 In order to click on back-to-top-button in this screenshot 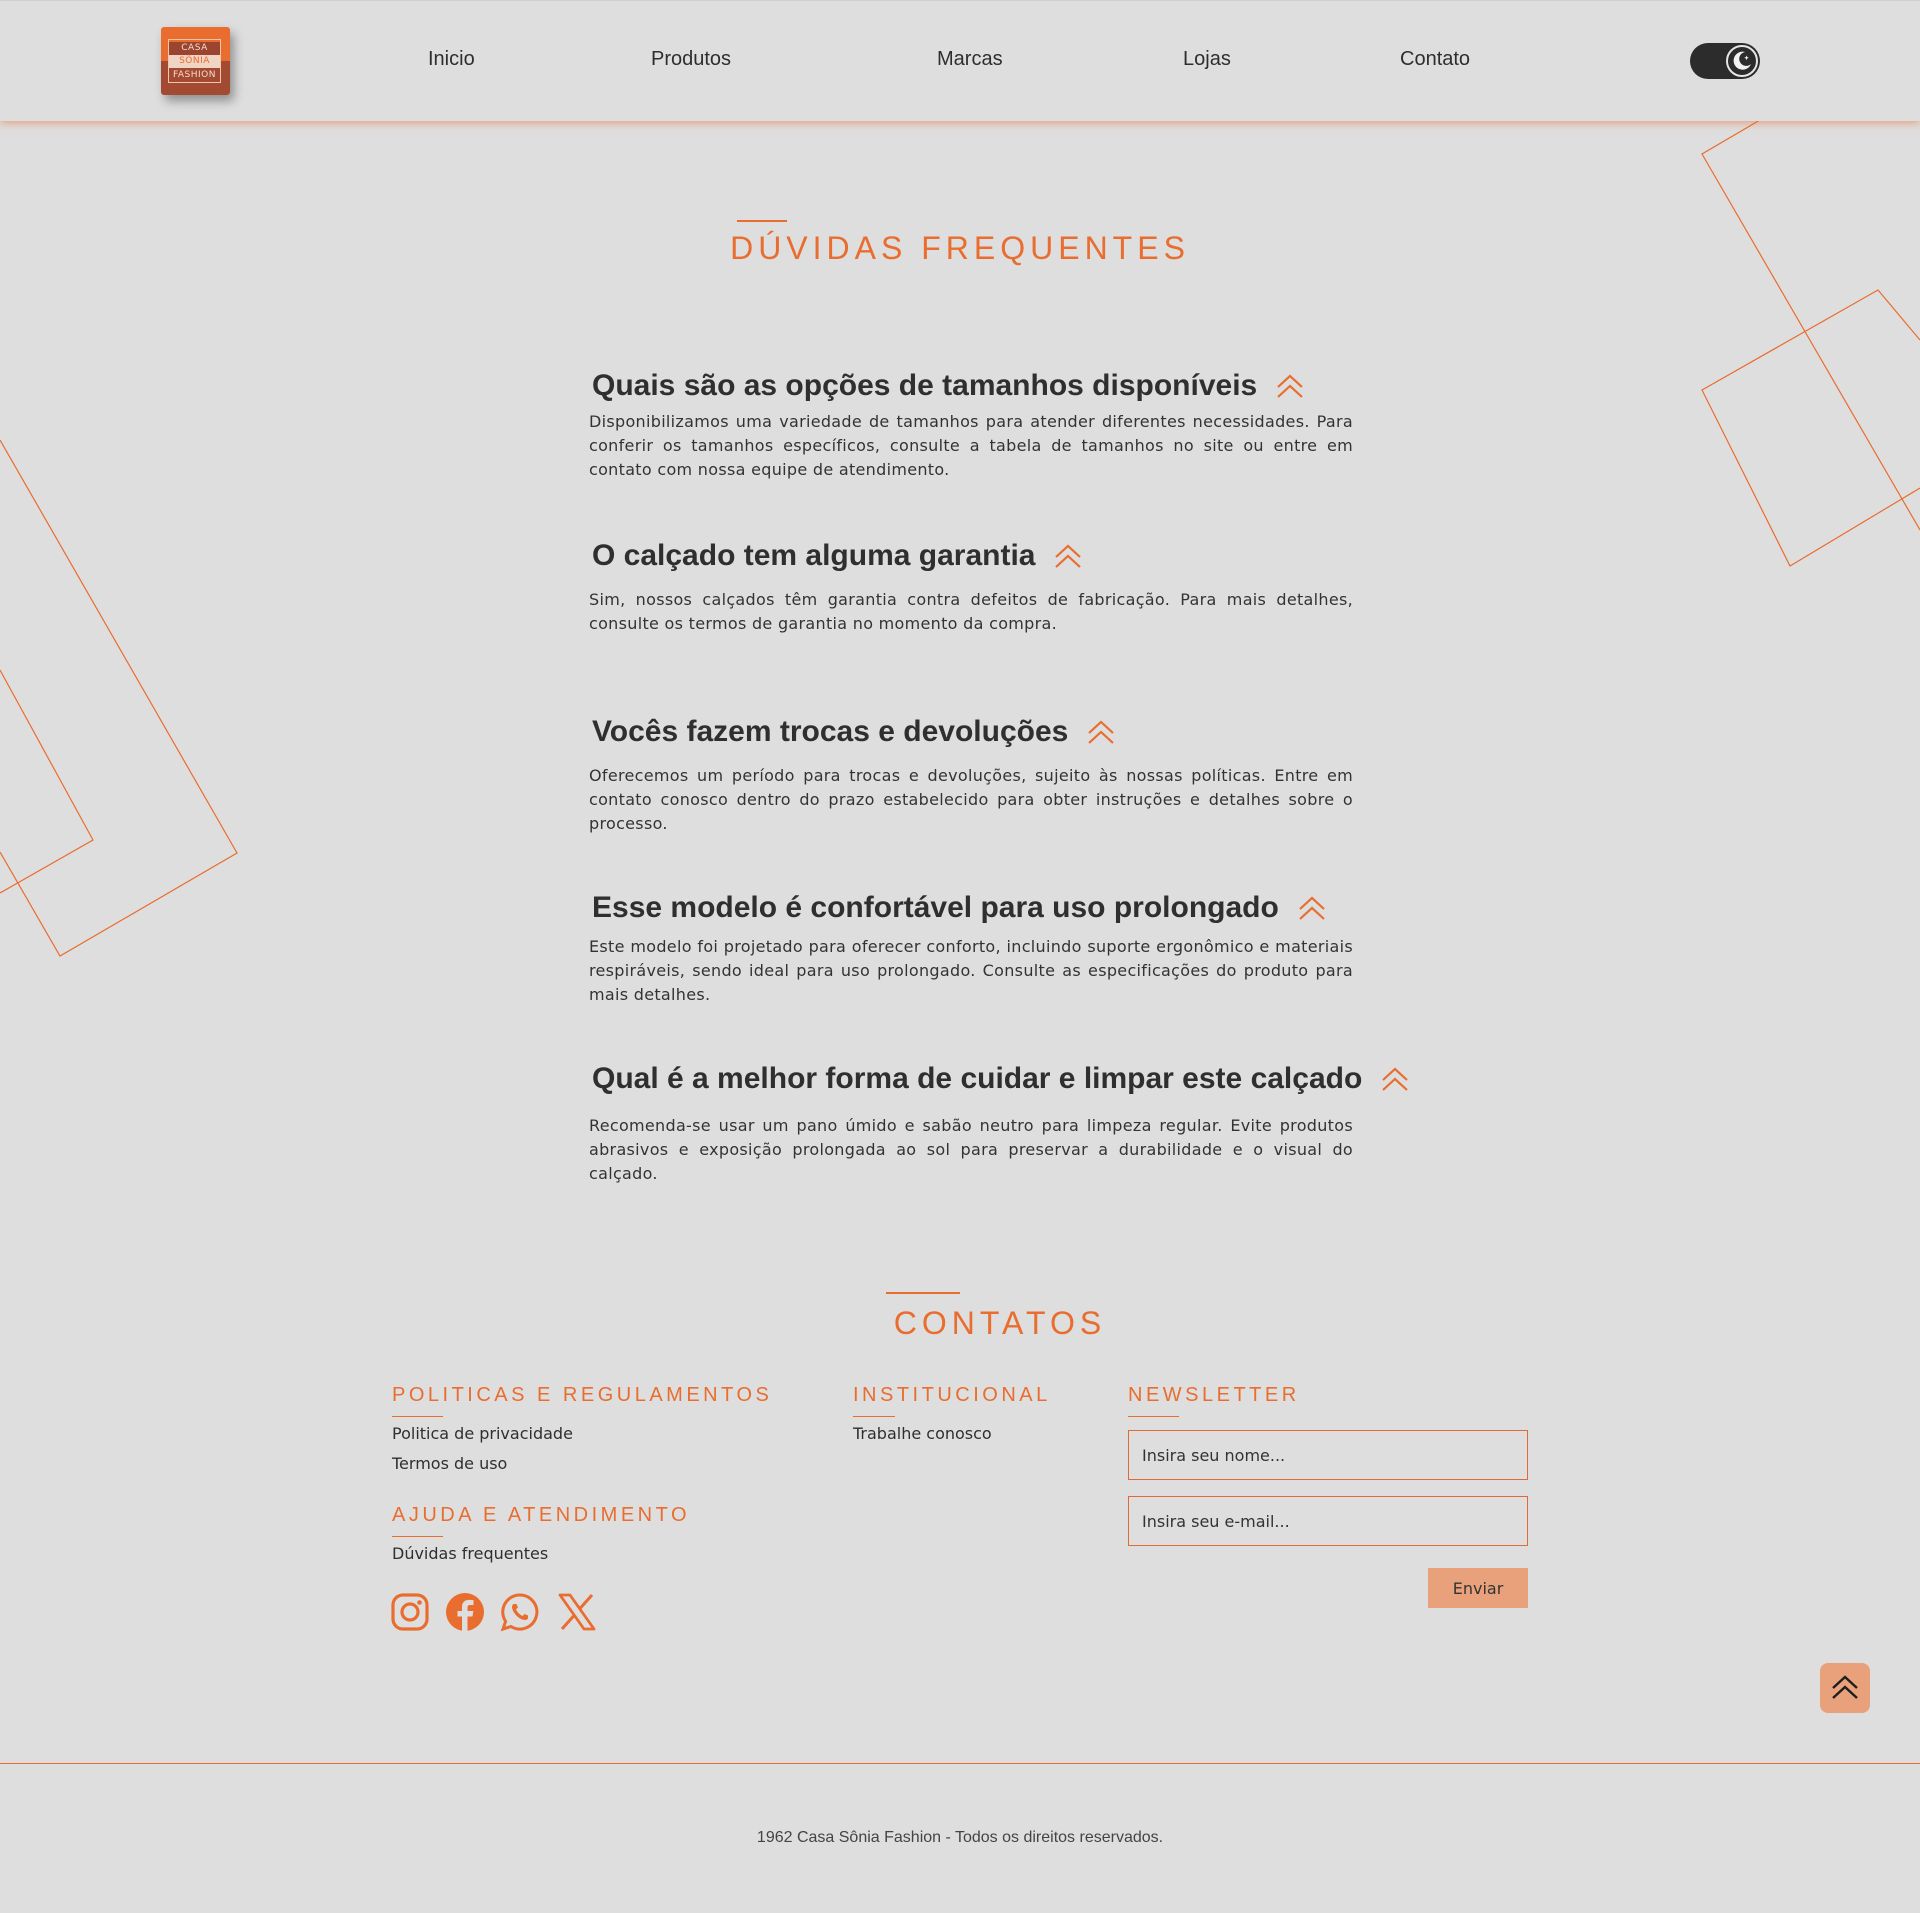, I will do `click(1845, 1688)`.